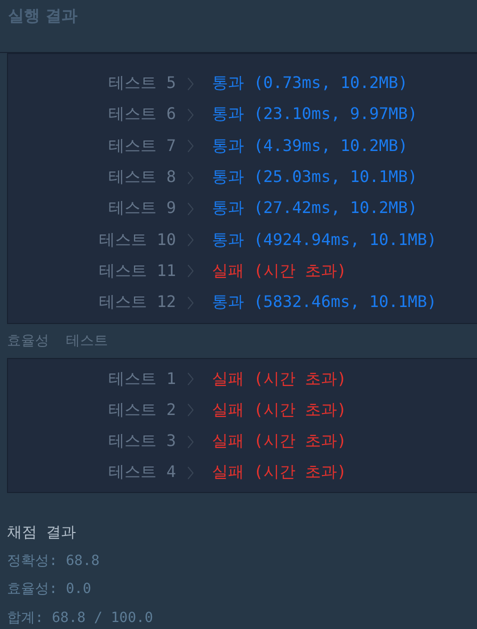 The height and width of the screenshot is (629, 477). I want to click on score-line: 정확성: 68.8, so click(54, 561).